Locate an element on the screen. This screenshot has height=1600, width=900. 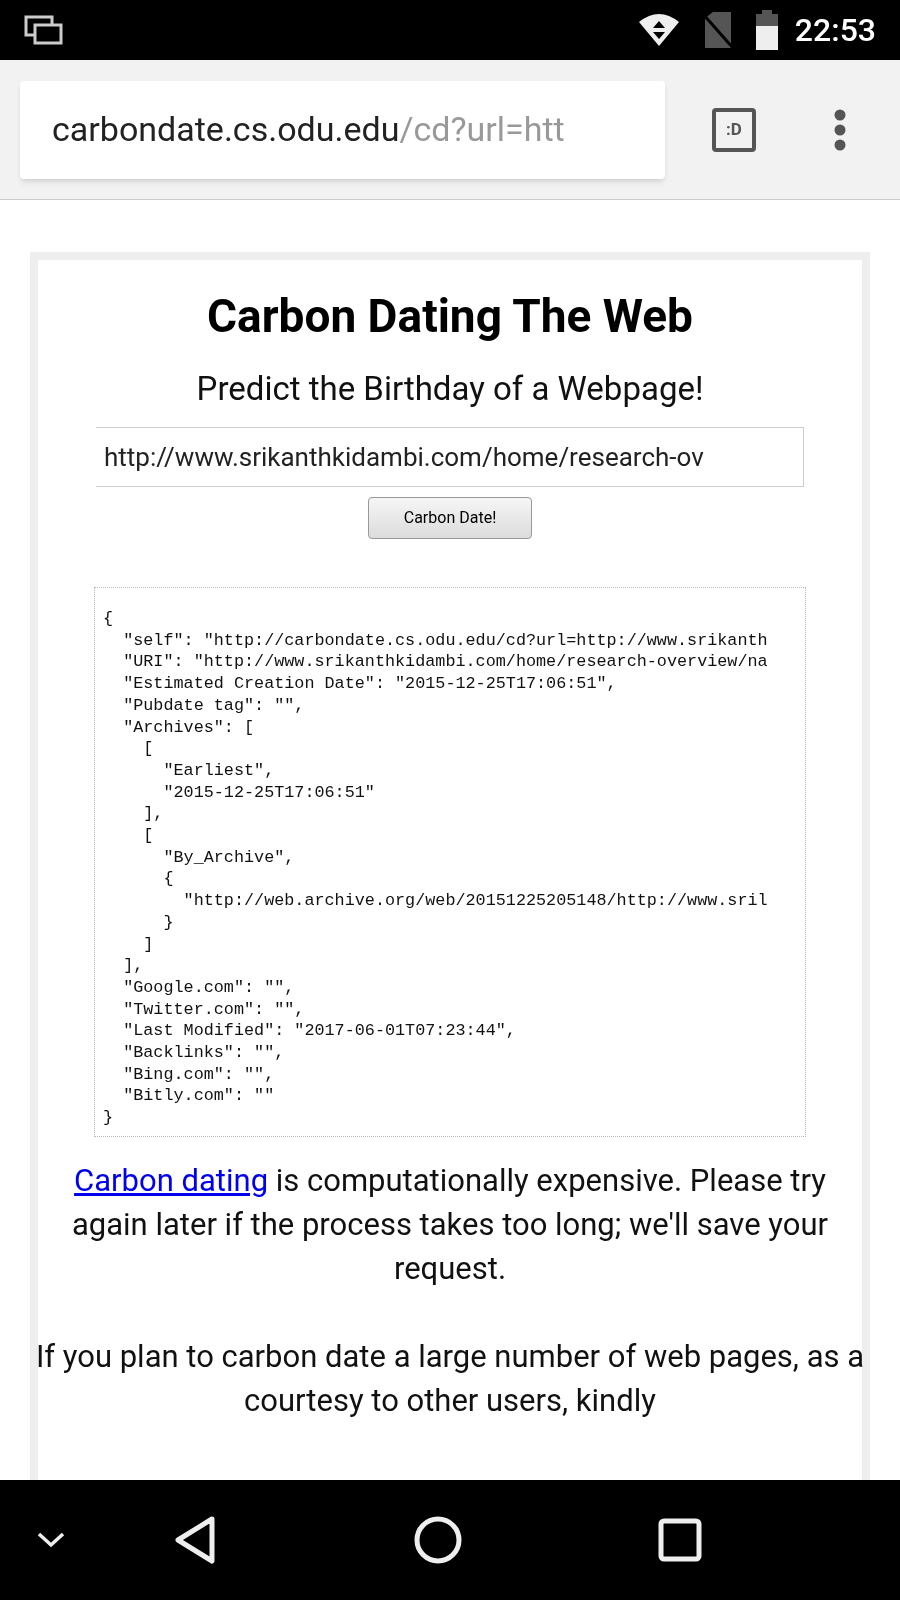
more-menu-icon is located at coordinates (840, 129).